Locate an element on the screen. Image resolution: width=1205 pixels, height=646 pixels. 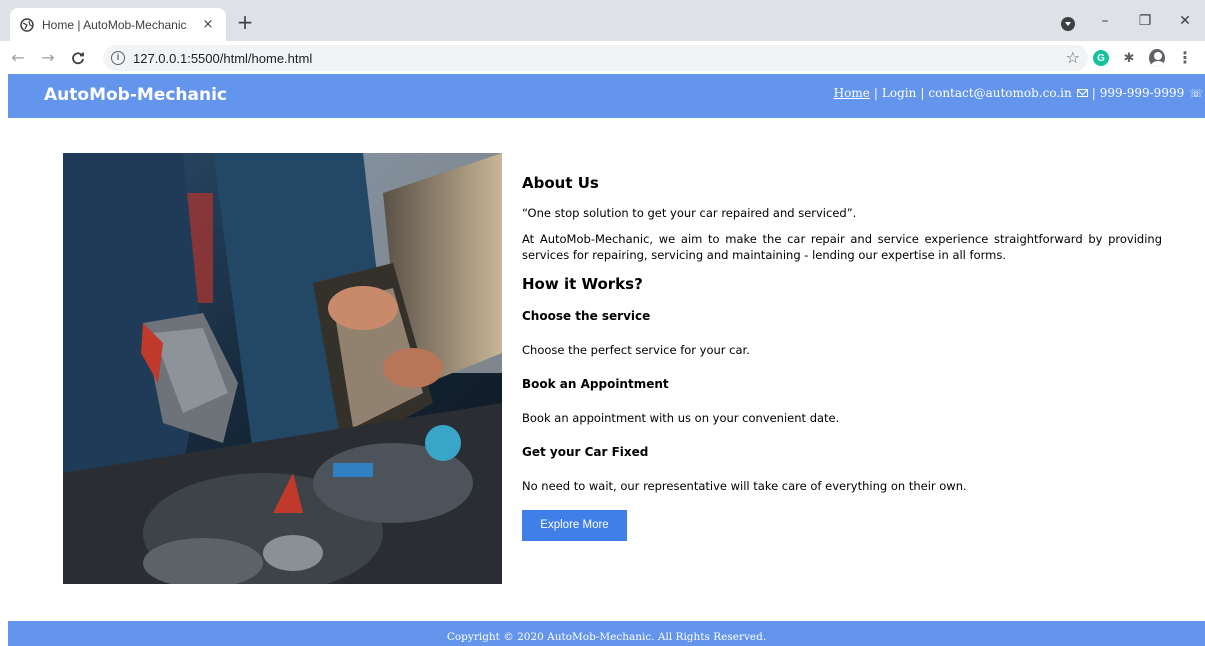
browser-tabstrip: Home | AutoMob-Mechanic × + – ❐ ✕ is located at coordinates (602, 20).